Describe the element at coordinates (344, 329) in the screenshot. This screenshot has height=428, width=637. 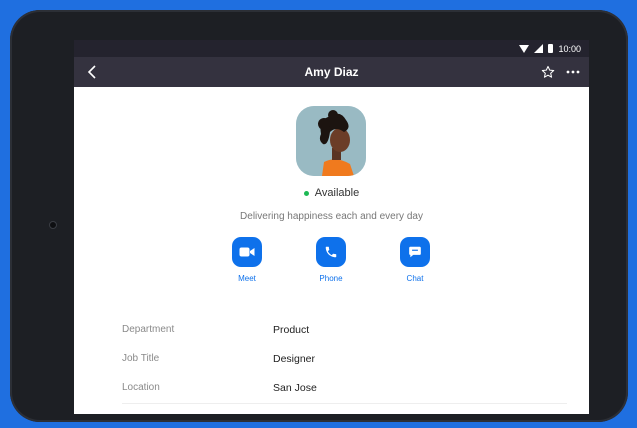
I see `detail-row-department: Department Product` at that location.